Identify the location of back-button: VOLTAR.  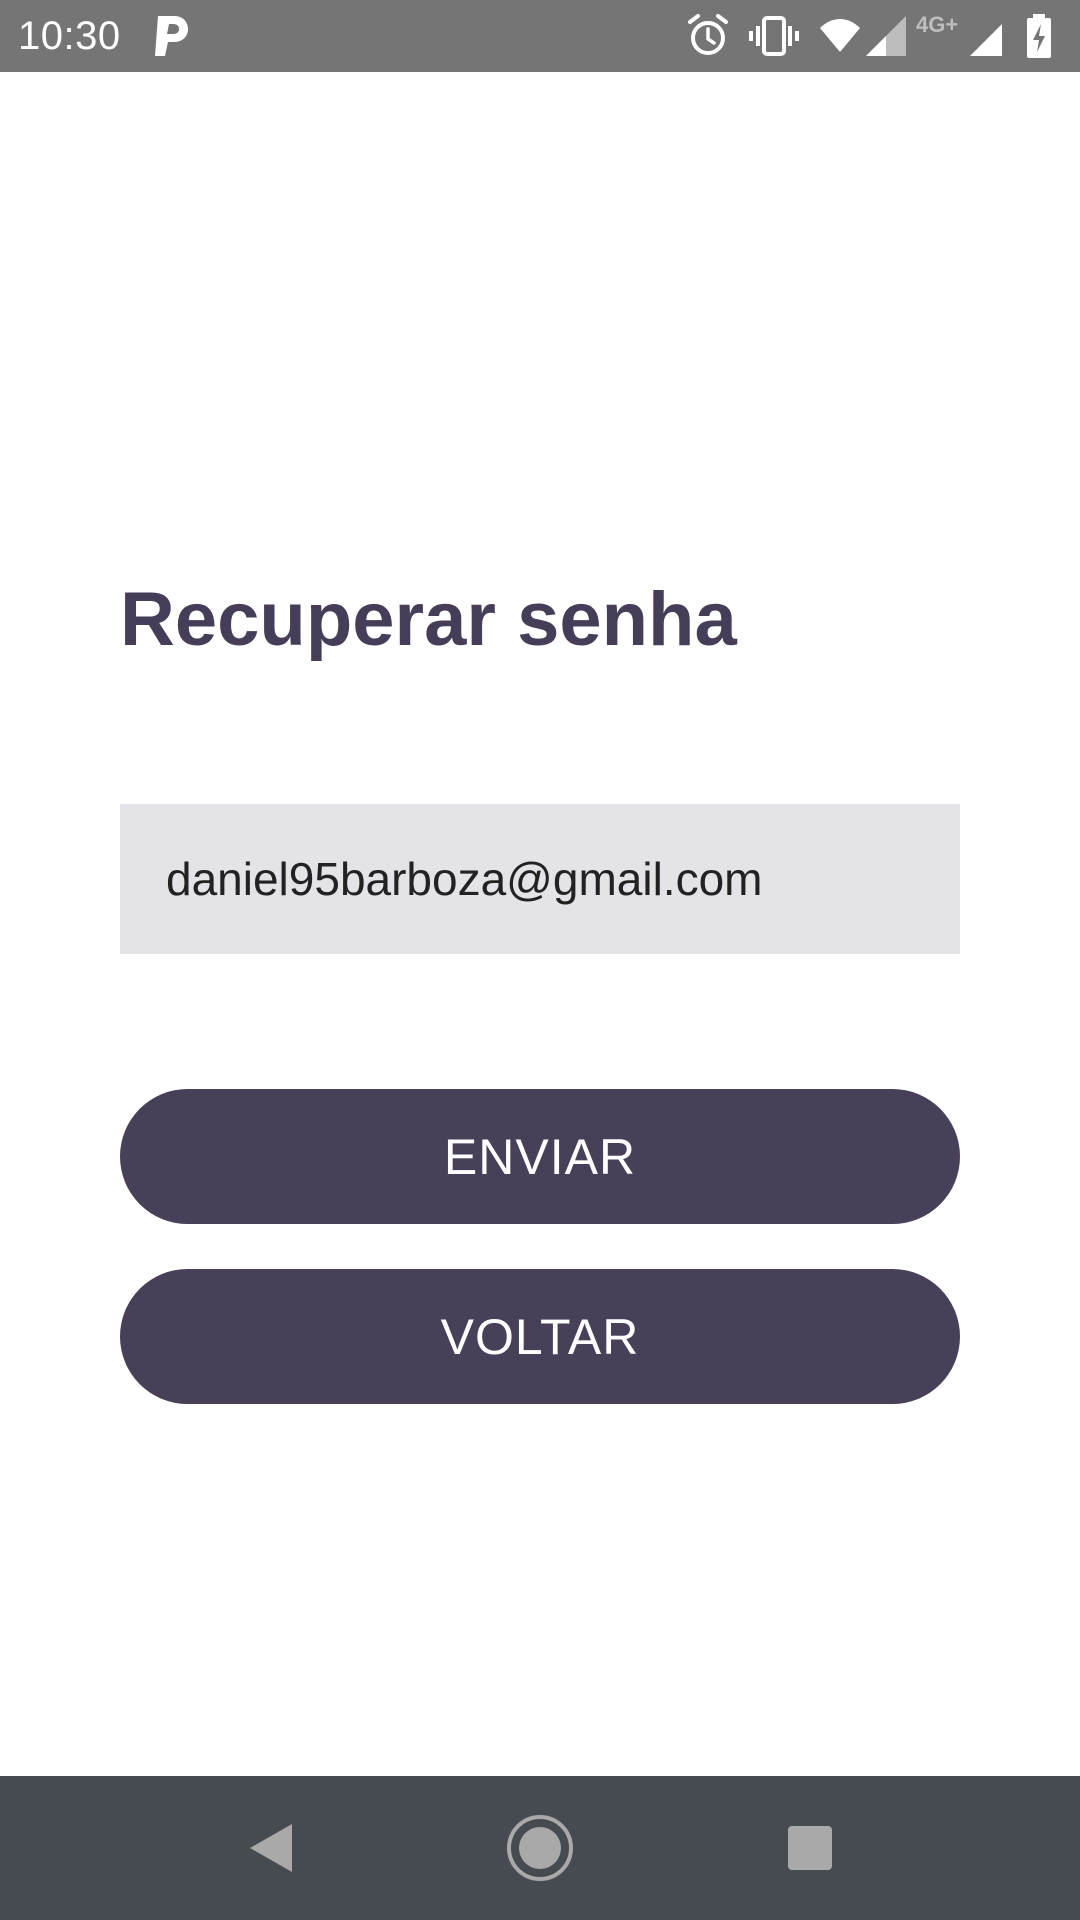
(540, 1336).